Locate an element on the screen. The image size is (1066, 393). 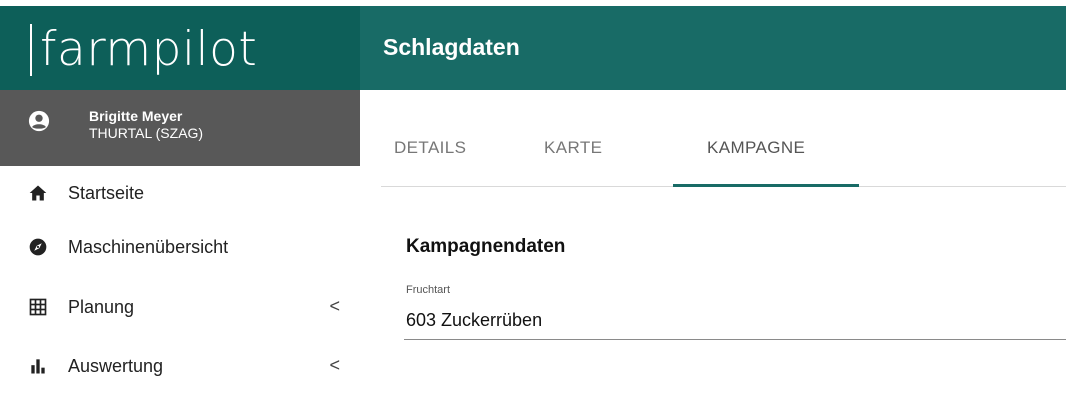
sidebar-item-label: Startseite is located at coordinates (106, 193).